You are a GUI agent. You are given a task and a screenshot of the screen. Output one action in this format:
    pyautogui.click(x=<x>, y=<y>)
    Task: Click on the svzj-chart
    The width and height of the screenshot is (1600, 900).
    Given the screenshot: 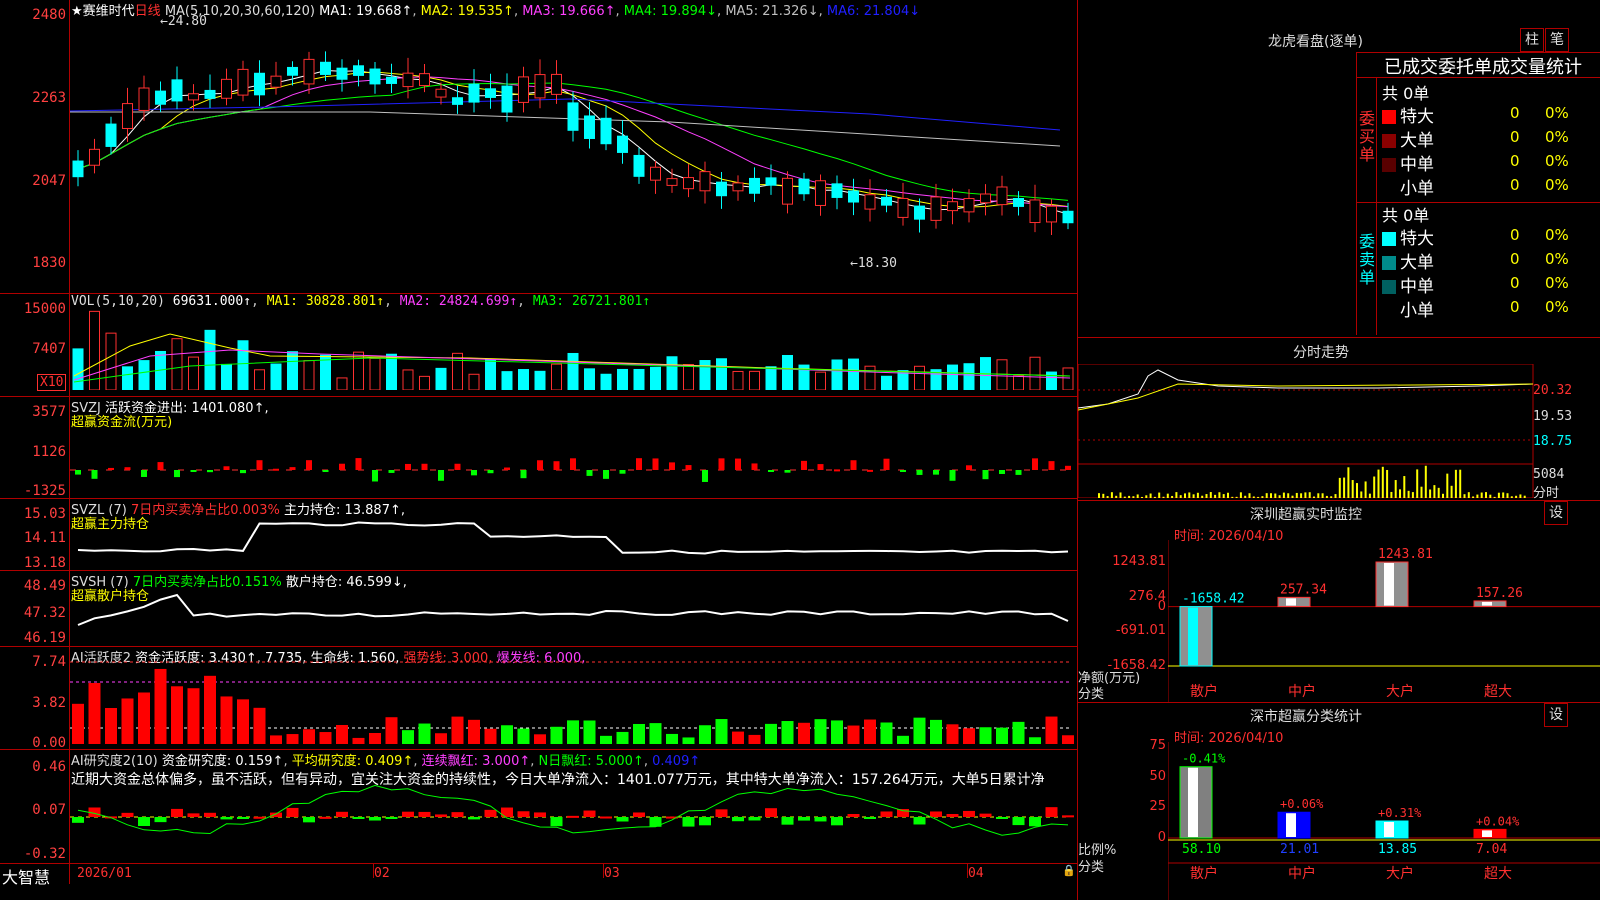 What is the action you would take?
    pyautogui.click(x=573, y=453)
    